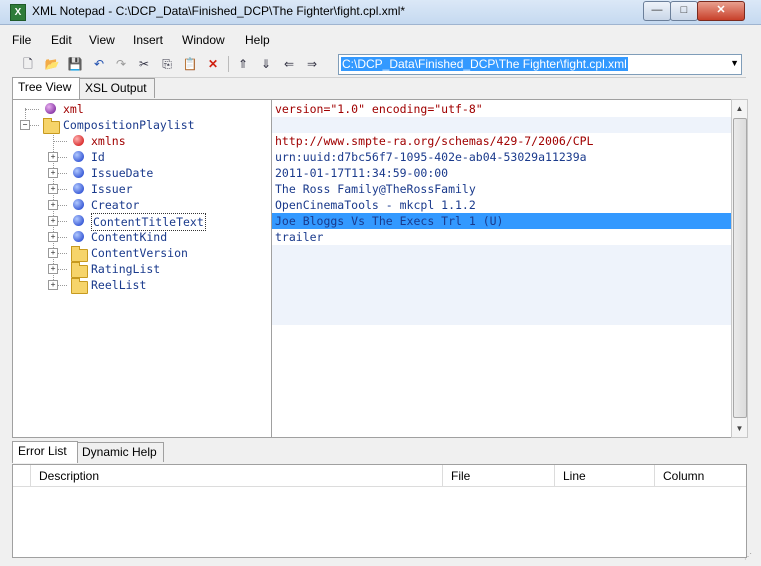 The image size is (761, 566). I want to click on tree-node-label: RatingList, so click(125, 269).